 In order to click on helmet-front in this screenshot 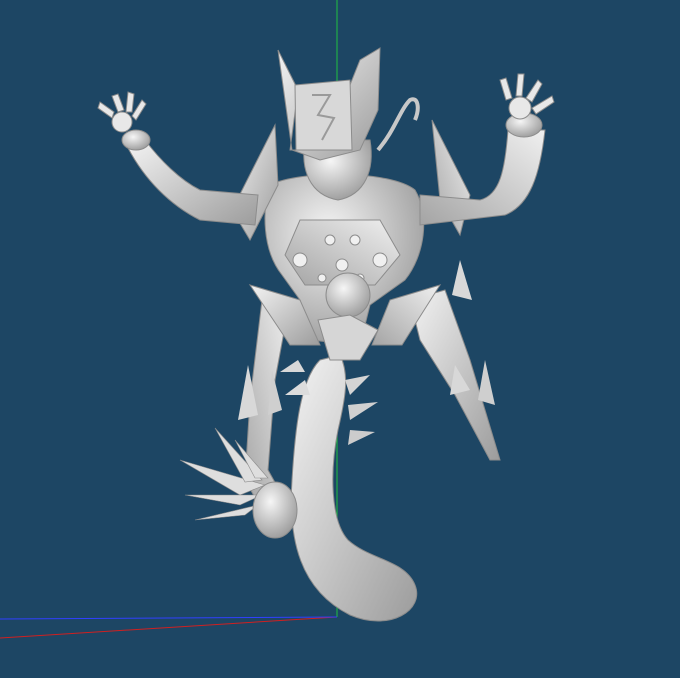, I will do `click(323, 115)`.